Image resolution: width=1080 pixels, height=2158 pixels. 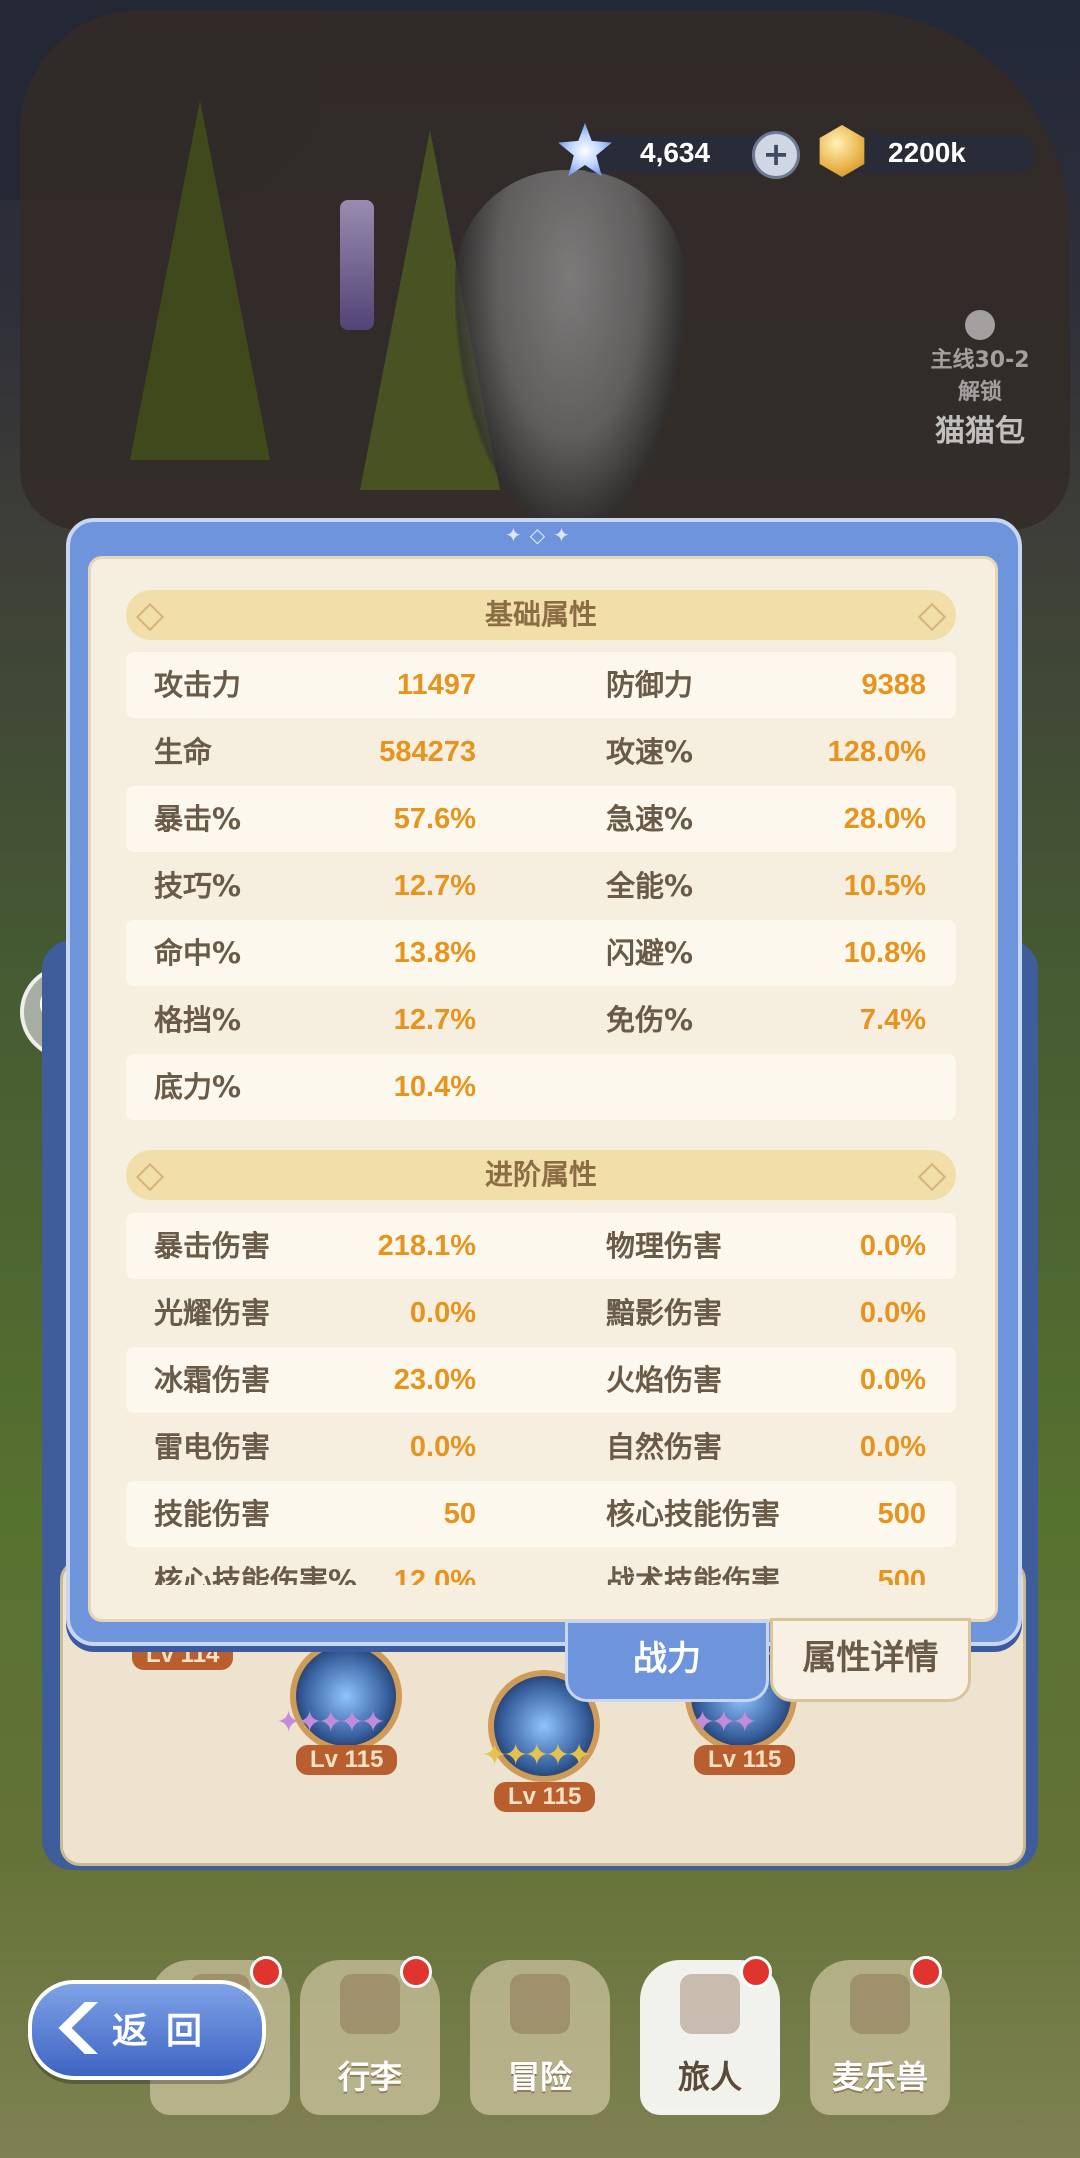 What do you see at coordinates (710, 2004) in the screenshot?
I see `traveler-avatar-icon` at bounding box center [710, 2004].